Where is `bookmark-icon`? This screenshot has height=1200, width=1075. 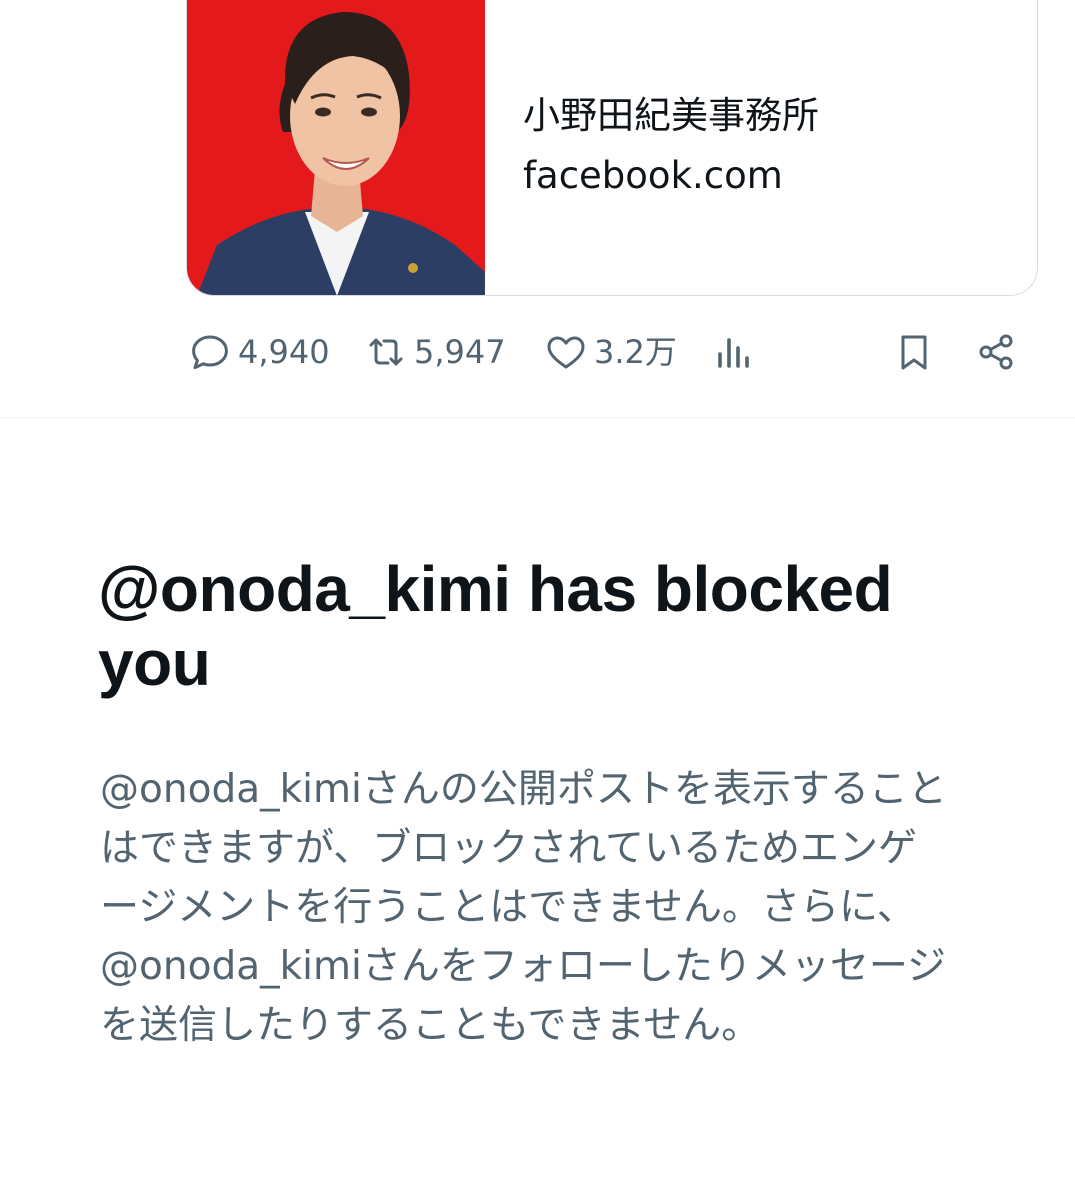 bookmark-icon is located at coordinates (914, 352).